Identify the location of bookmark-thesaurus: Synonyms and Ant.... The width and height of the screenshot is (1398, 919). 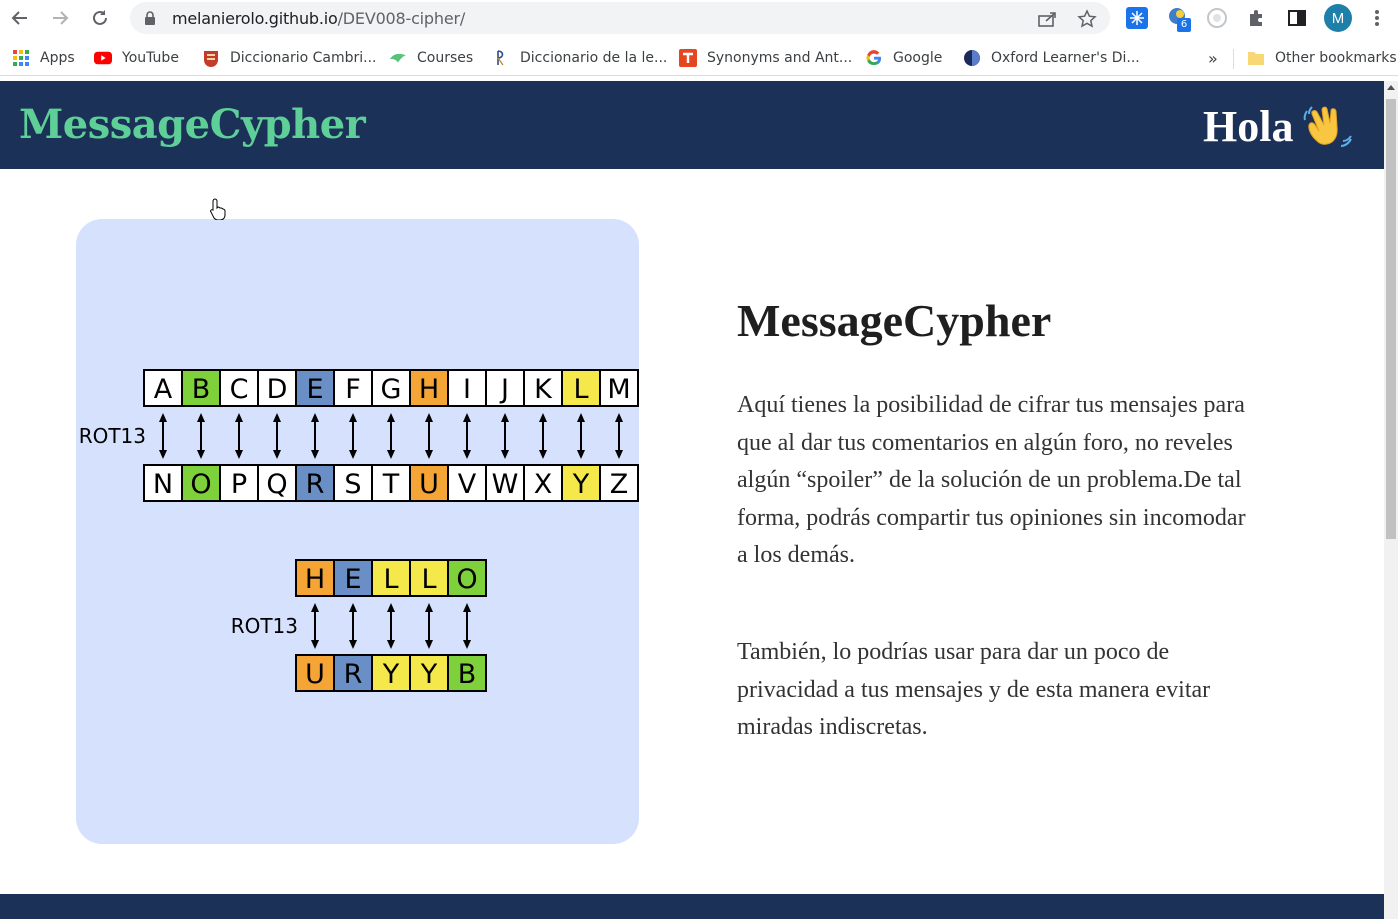
(765, 58).